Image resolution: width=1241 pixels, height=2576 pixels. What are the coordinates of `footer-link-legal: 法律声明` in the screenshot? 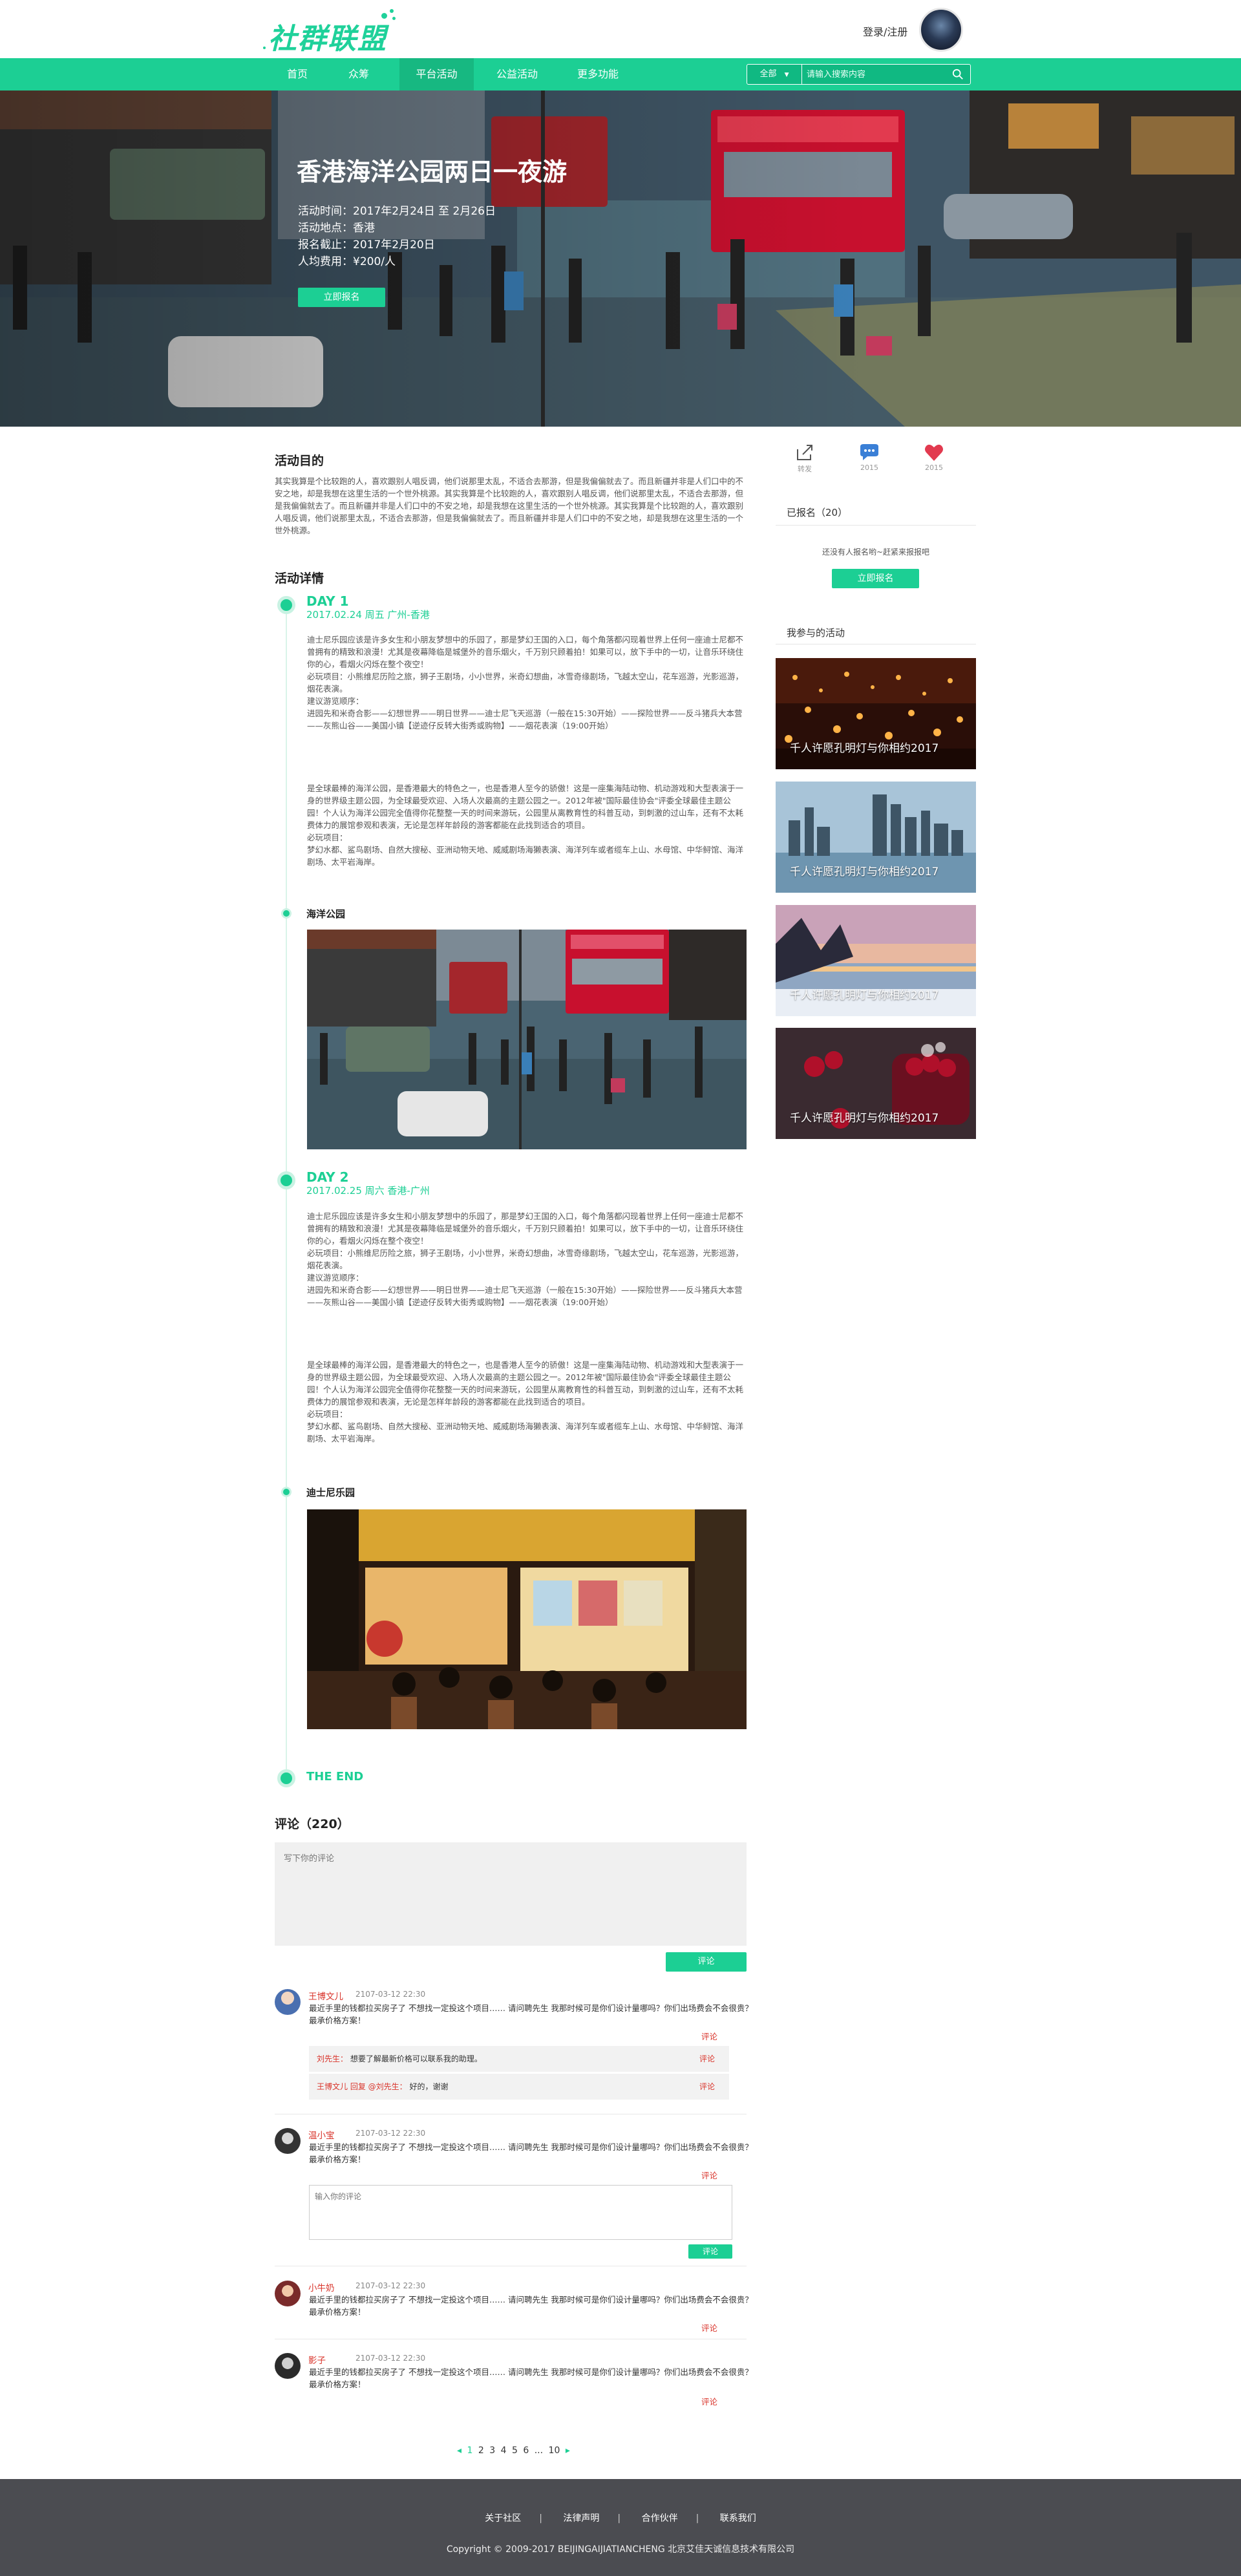 It's located at (581, 2517).